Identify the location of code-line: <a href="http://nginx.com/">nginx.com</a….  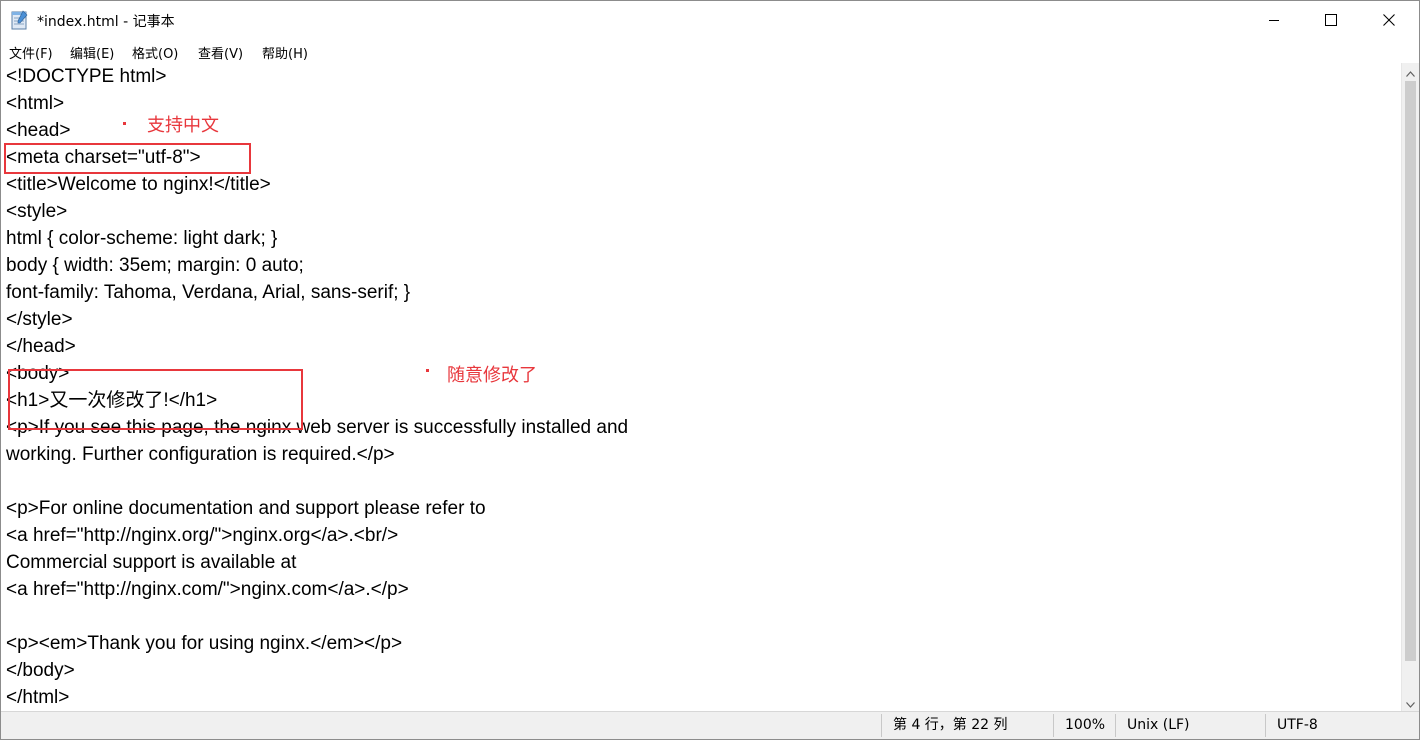
(207, 589).